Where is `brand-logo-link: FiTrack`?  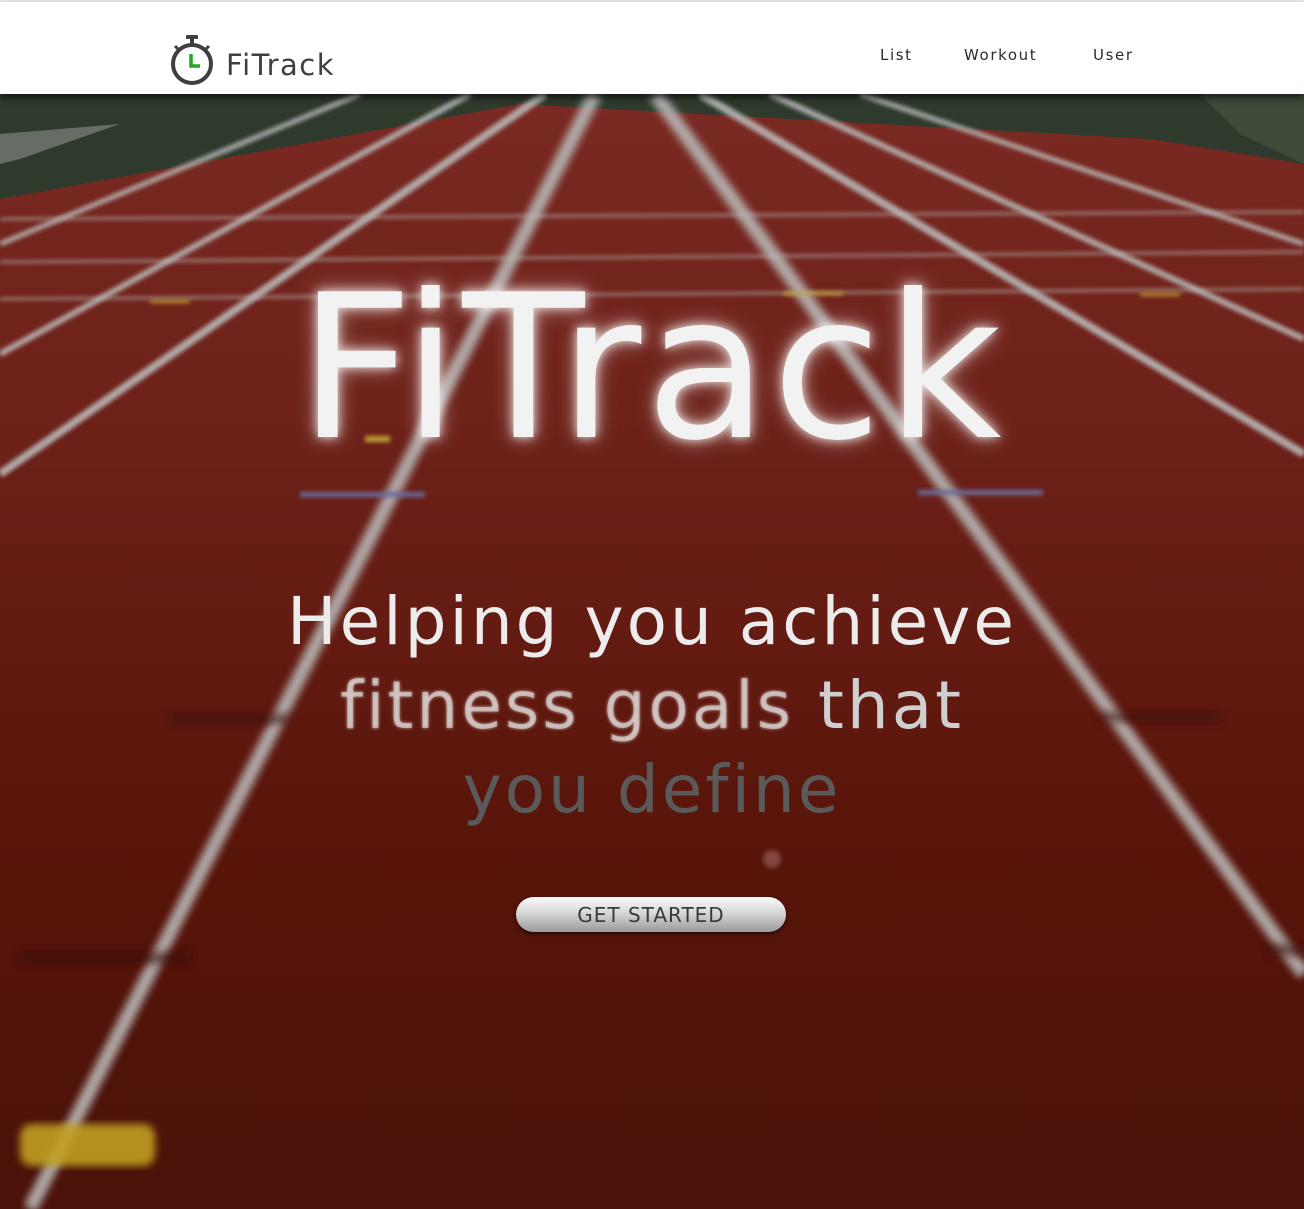 brand-logo-link: FiTrack is located at coordinates (251, 60).